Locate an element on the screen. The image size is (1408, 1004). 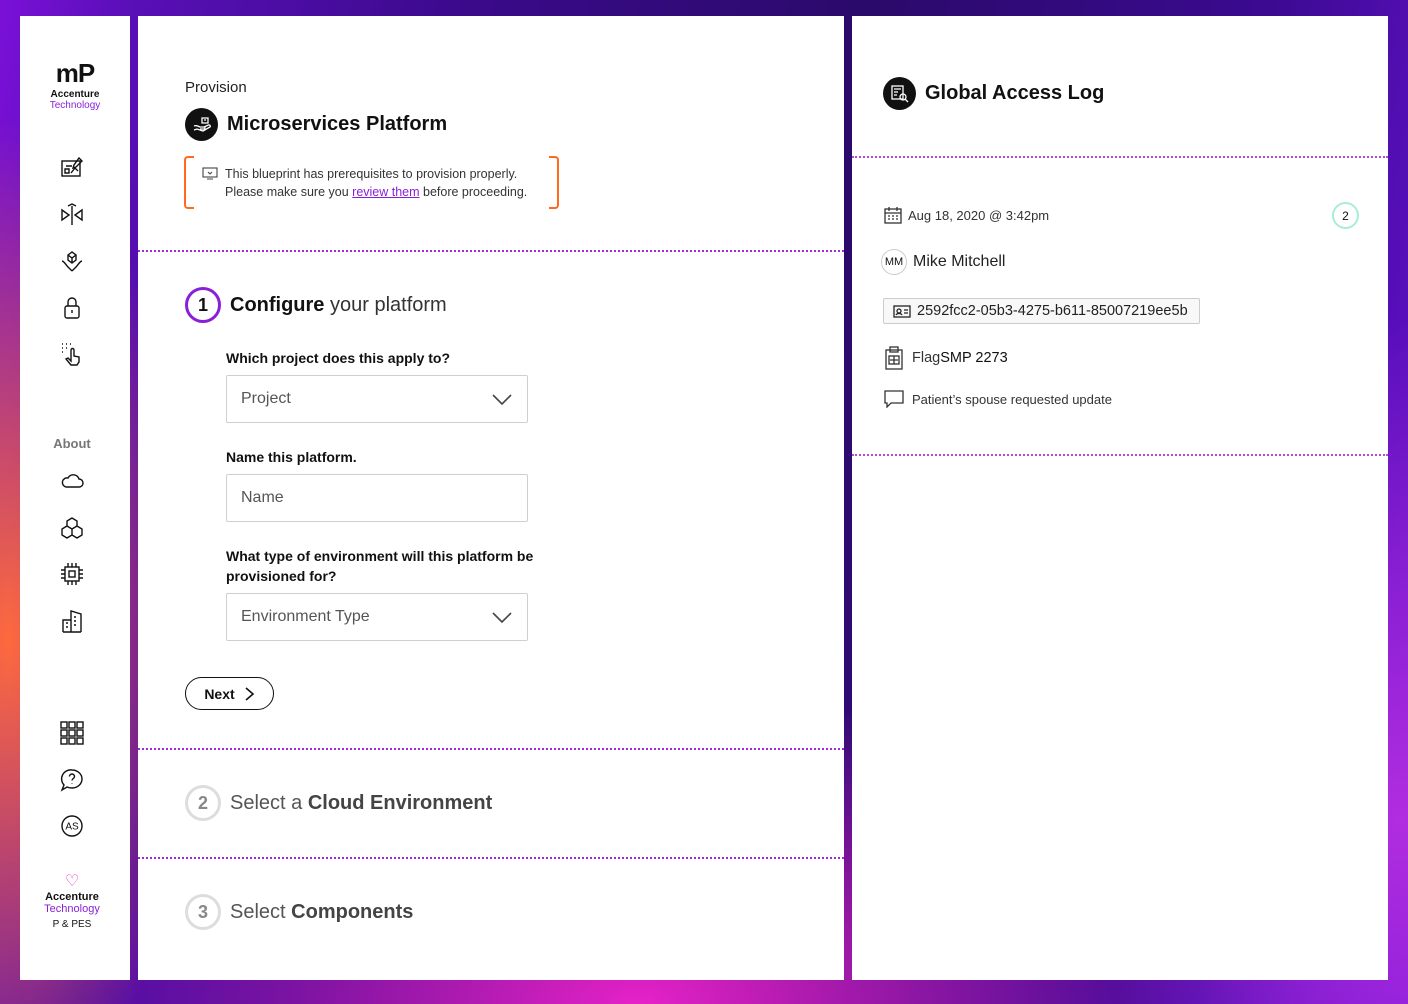
platform-hands-icon is located at coordinates (201, 124).